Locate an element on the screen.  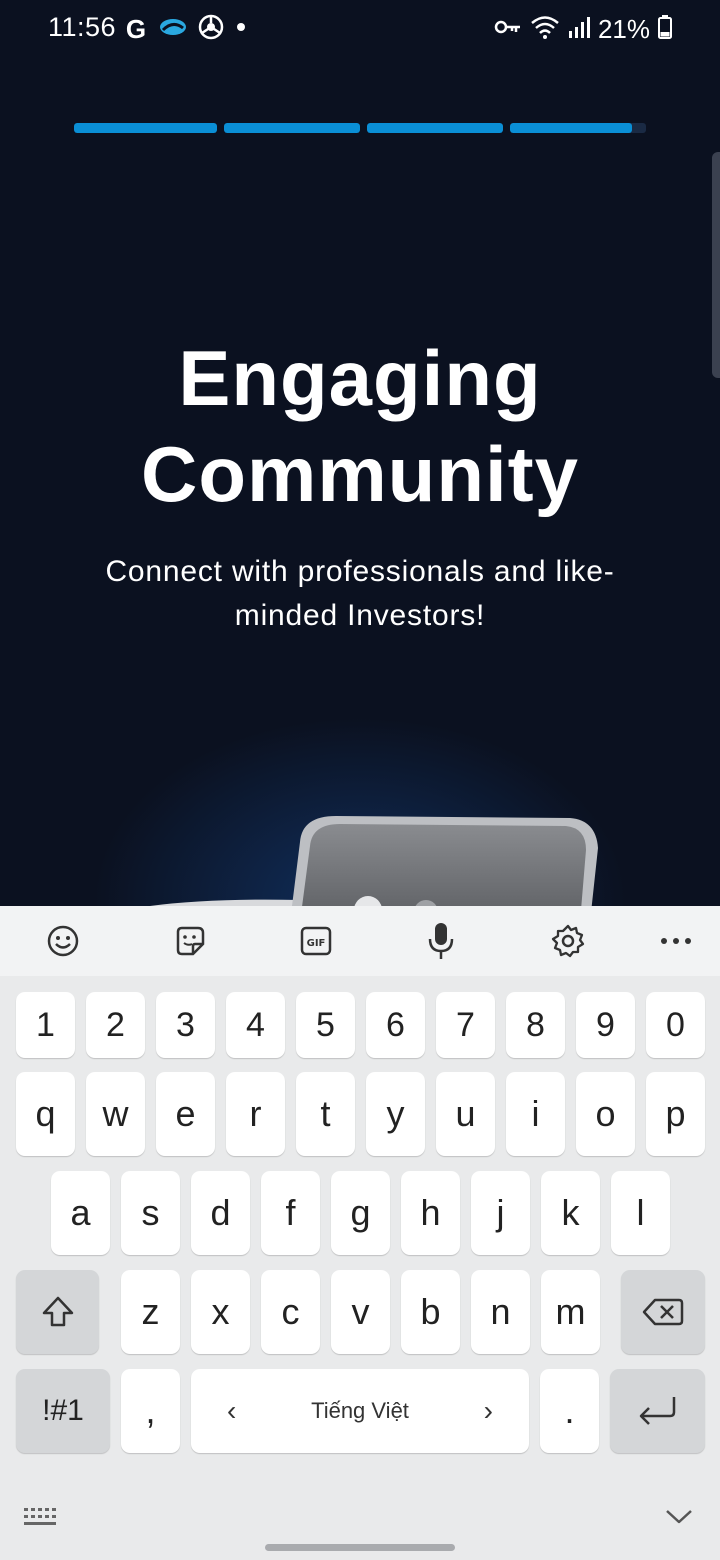
key-k: k is located at coordinates (570, 1213).